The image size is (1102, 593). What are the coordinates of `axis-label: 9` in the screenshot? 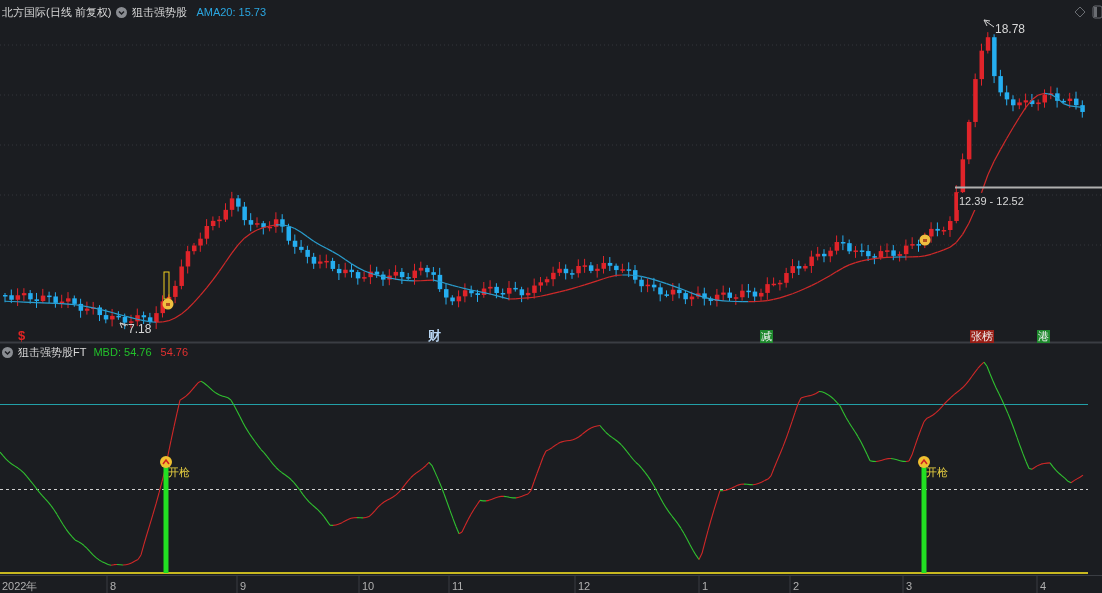 It's located at (243, 586).